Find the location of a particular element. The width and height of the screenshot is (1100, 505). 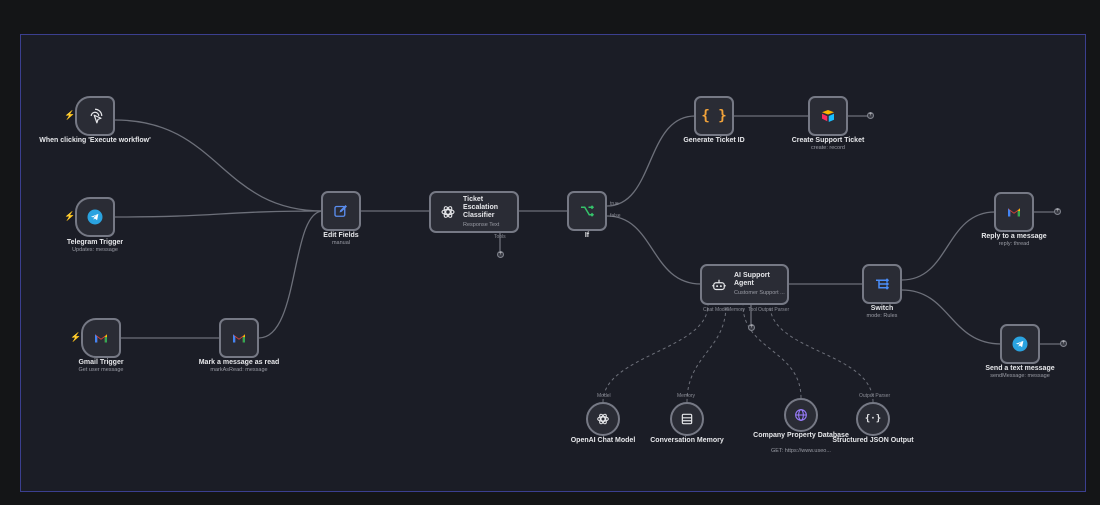

node-if is located at coordinates (587, 211).